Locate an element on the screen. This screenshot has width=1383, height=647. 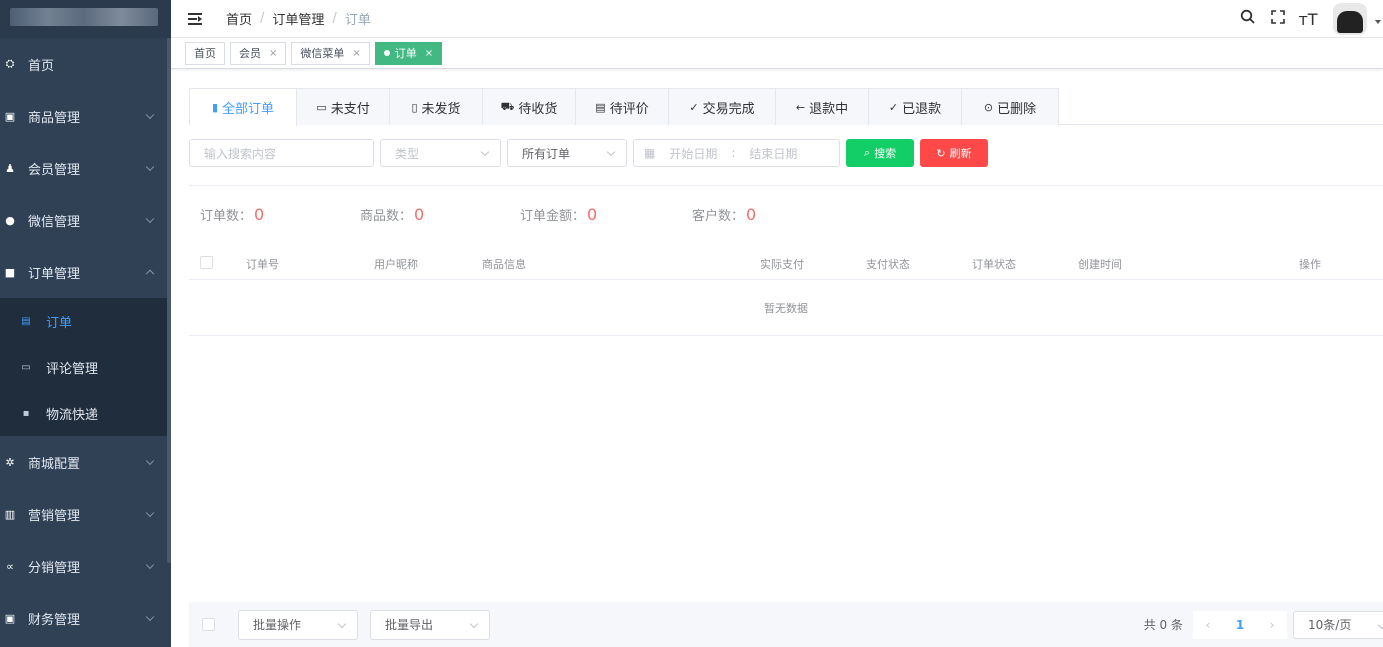
tab-to-review: ▤ 待评价 is located at coordinates (622, 107).